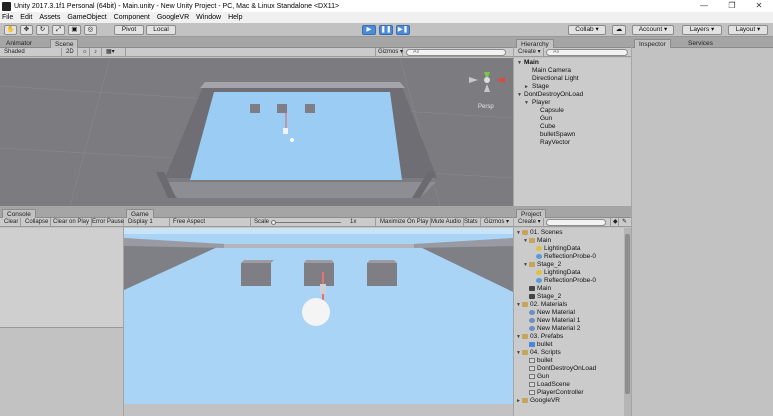 Image resolution: width=773 pixels, height=416 pixels. I want to click on maximize-button: ❐, so click(732, 6).